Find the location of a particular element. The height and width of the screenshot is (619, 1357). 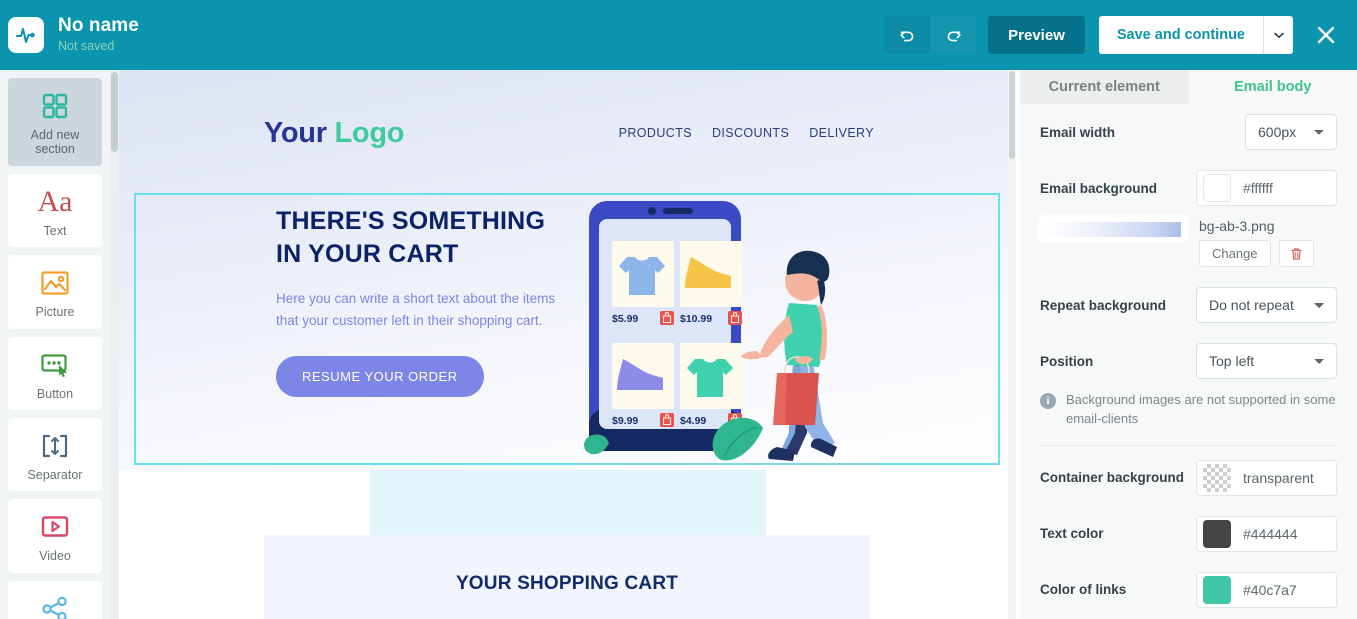

project-title-block: No name Not saved is located at coordinates (98, 34).